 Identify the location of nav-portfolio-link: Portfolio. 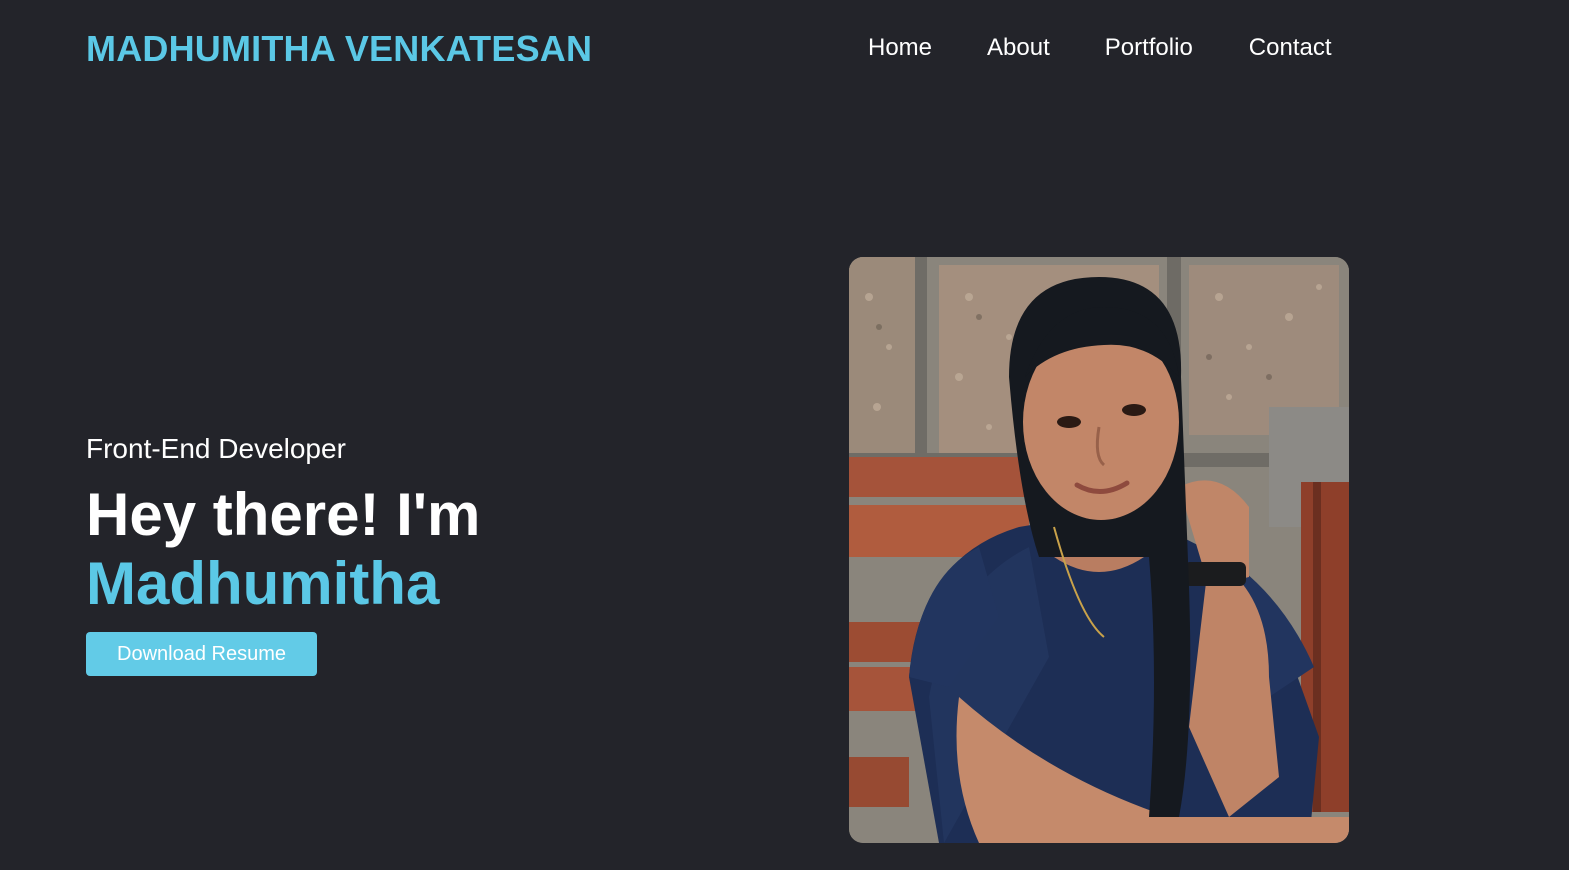
(1149, 48).